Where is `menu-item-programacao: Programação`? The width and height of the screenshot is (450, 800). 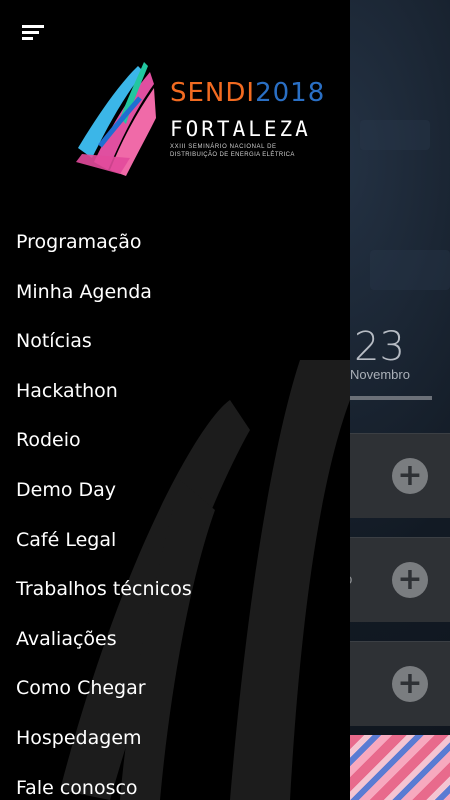
menu-item-programacao: Programação is located at coordinates (175, 243).